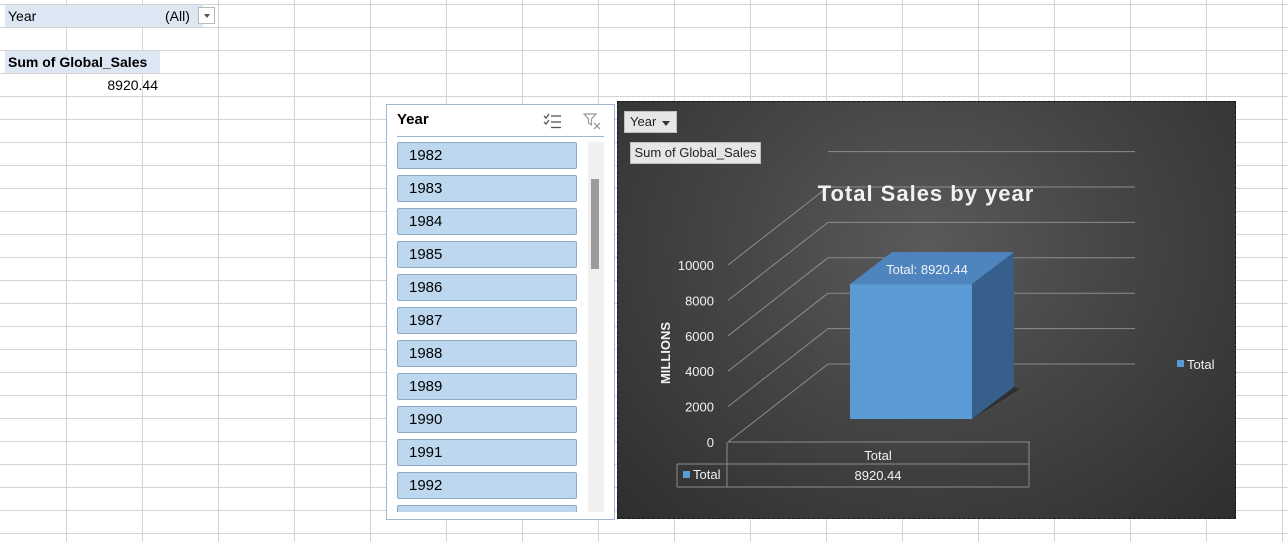 This screenshot has height=542, width=1288. Describe the element at coordinates (665, 353) in the screenshot. I see `y-axis-label: MILLIONS` at that location.